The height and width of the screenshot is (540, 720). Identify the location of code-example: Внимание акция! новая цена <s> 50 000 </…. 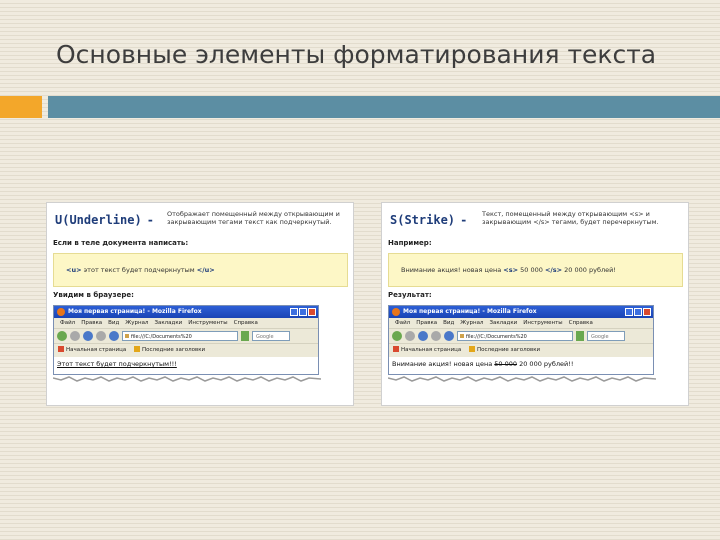
(535, 270).